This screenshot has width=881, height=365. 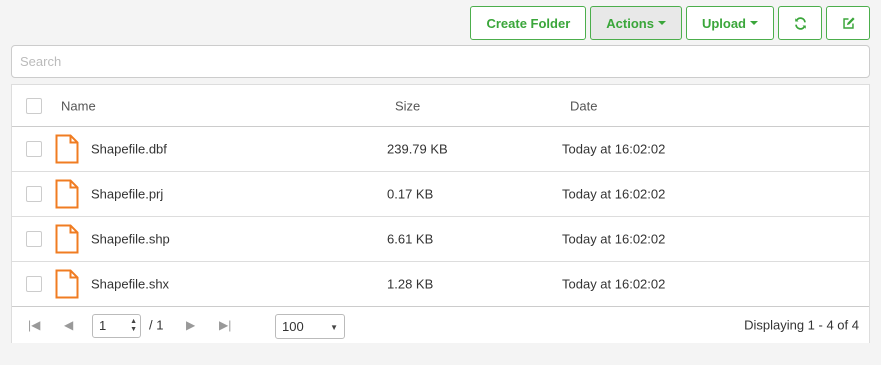 I want to click on edit-button, so click(x=848, y=23).